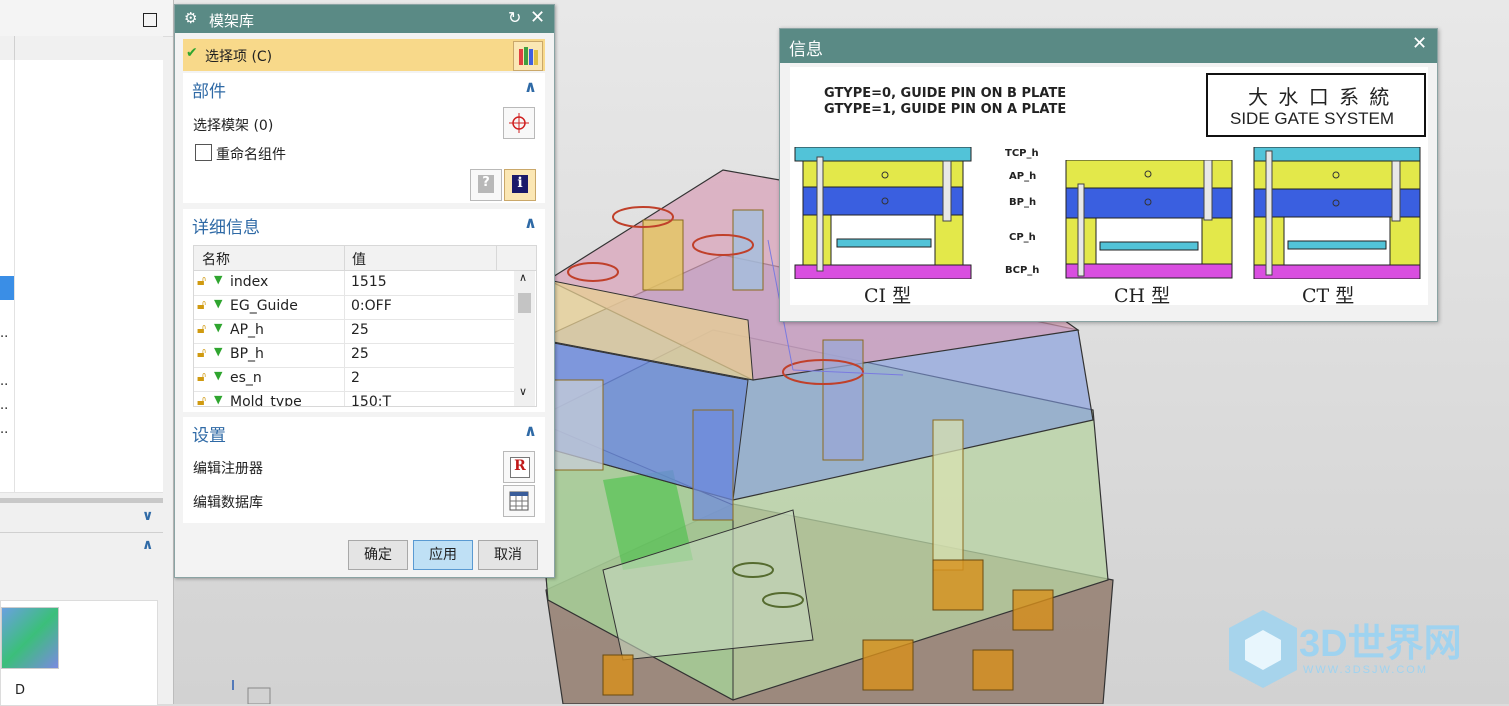 The width and height of the screenshot is (1509, 706). What do you see at coordinates (523, 391) in the screenshot?
I see `scroll-down-arrow-icon: ∨` at bounding box center [523, 391].